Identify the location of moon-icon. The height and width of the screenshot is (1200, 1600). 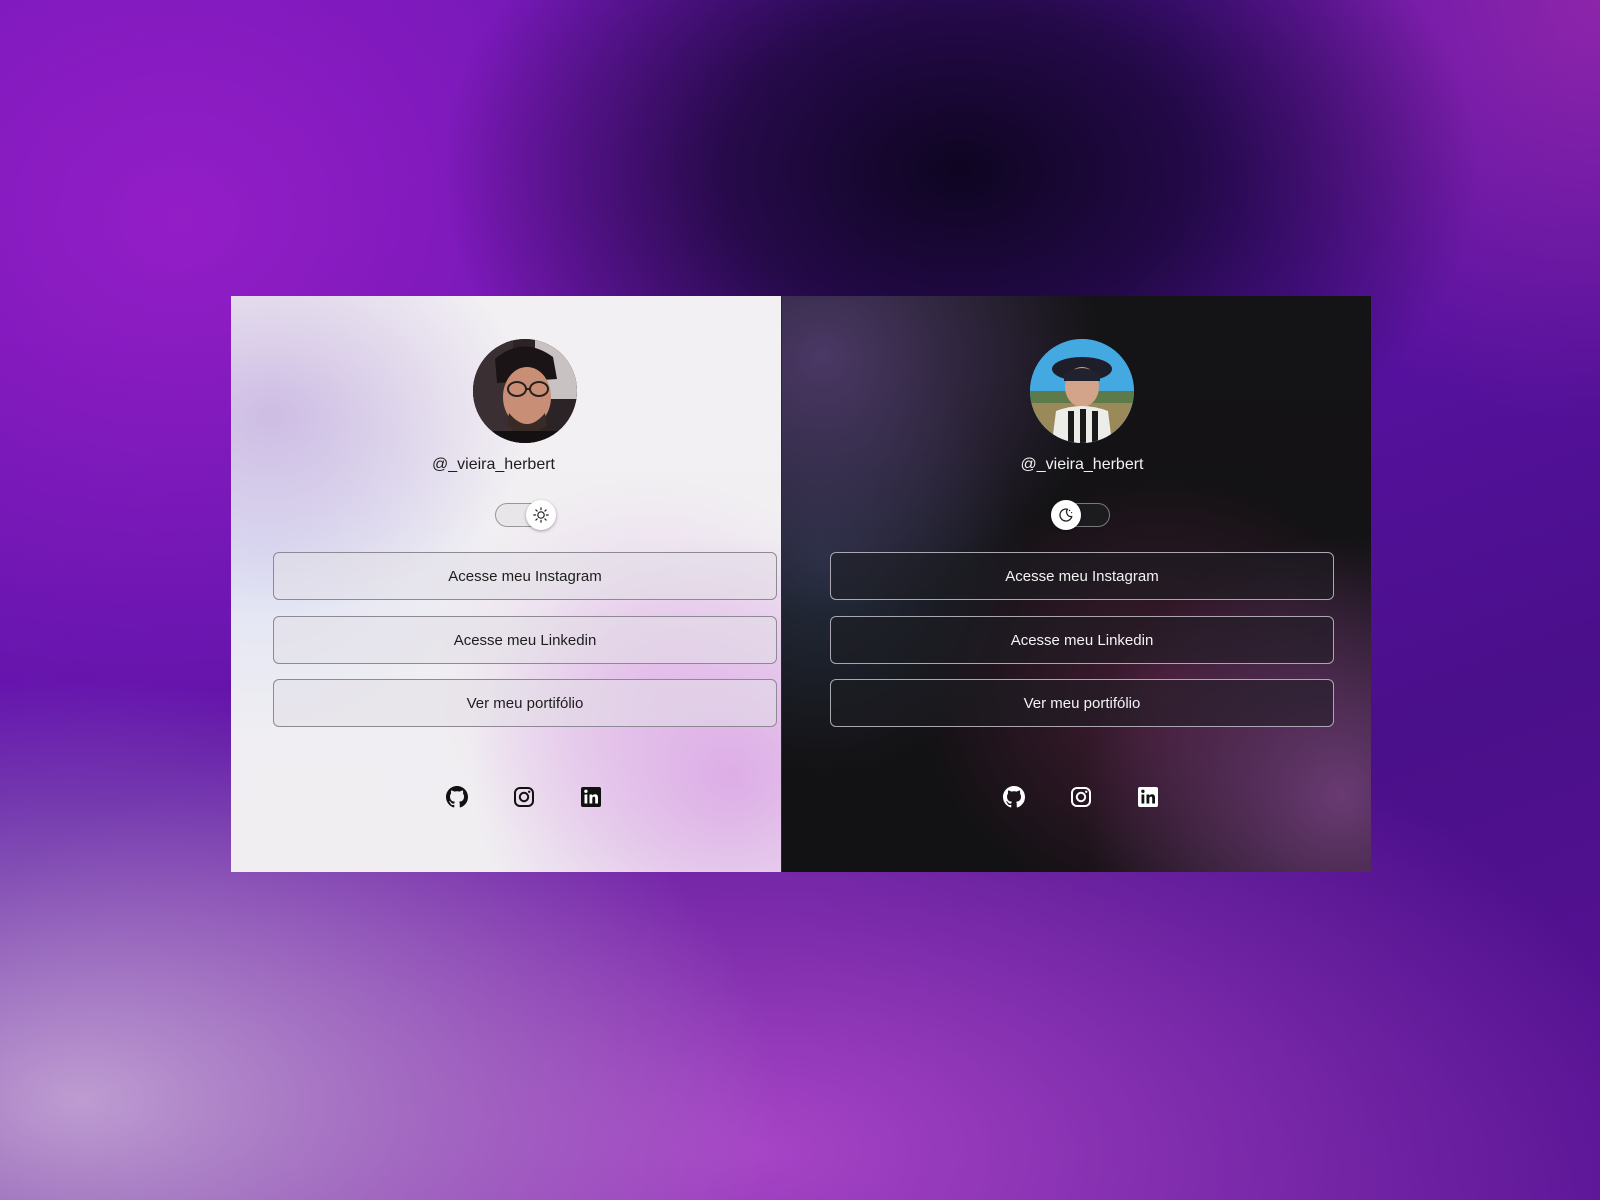
(1066, 515).